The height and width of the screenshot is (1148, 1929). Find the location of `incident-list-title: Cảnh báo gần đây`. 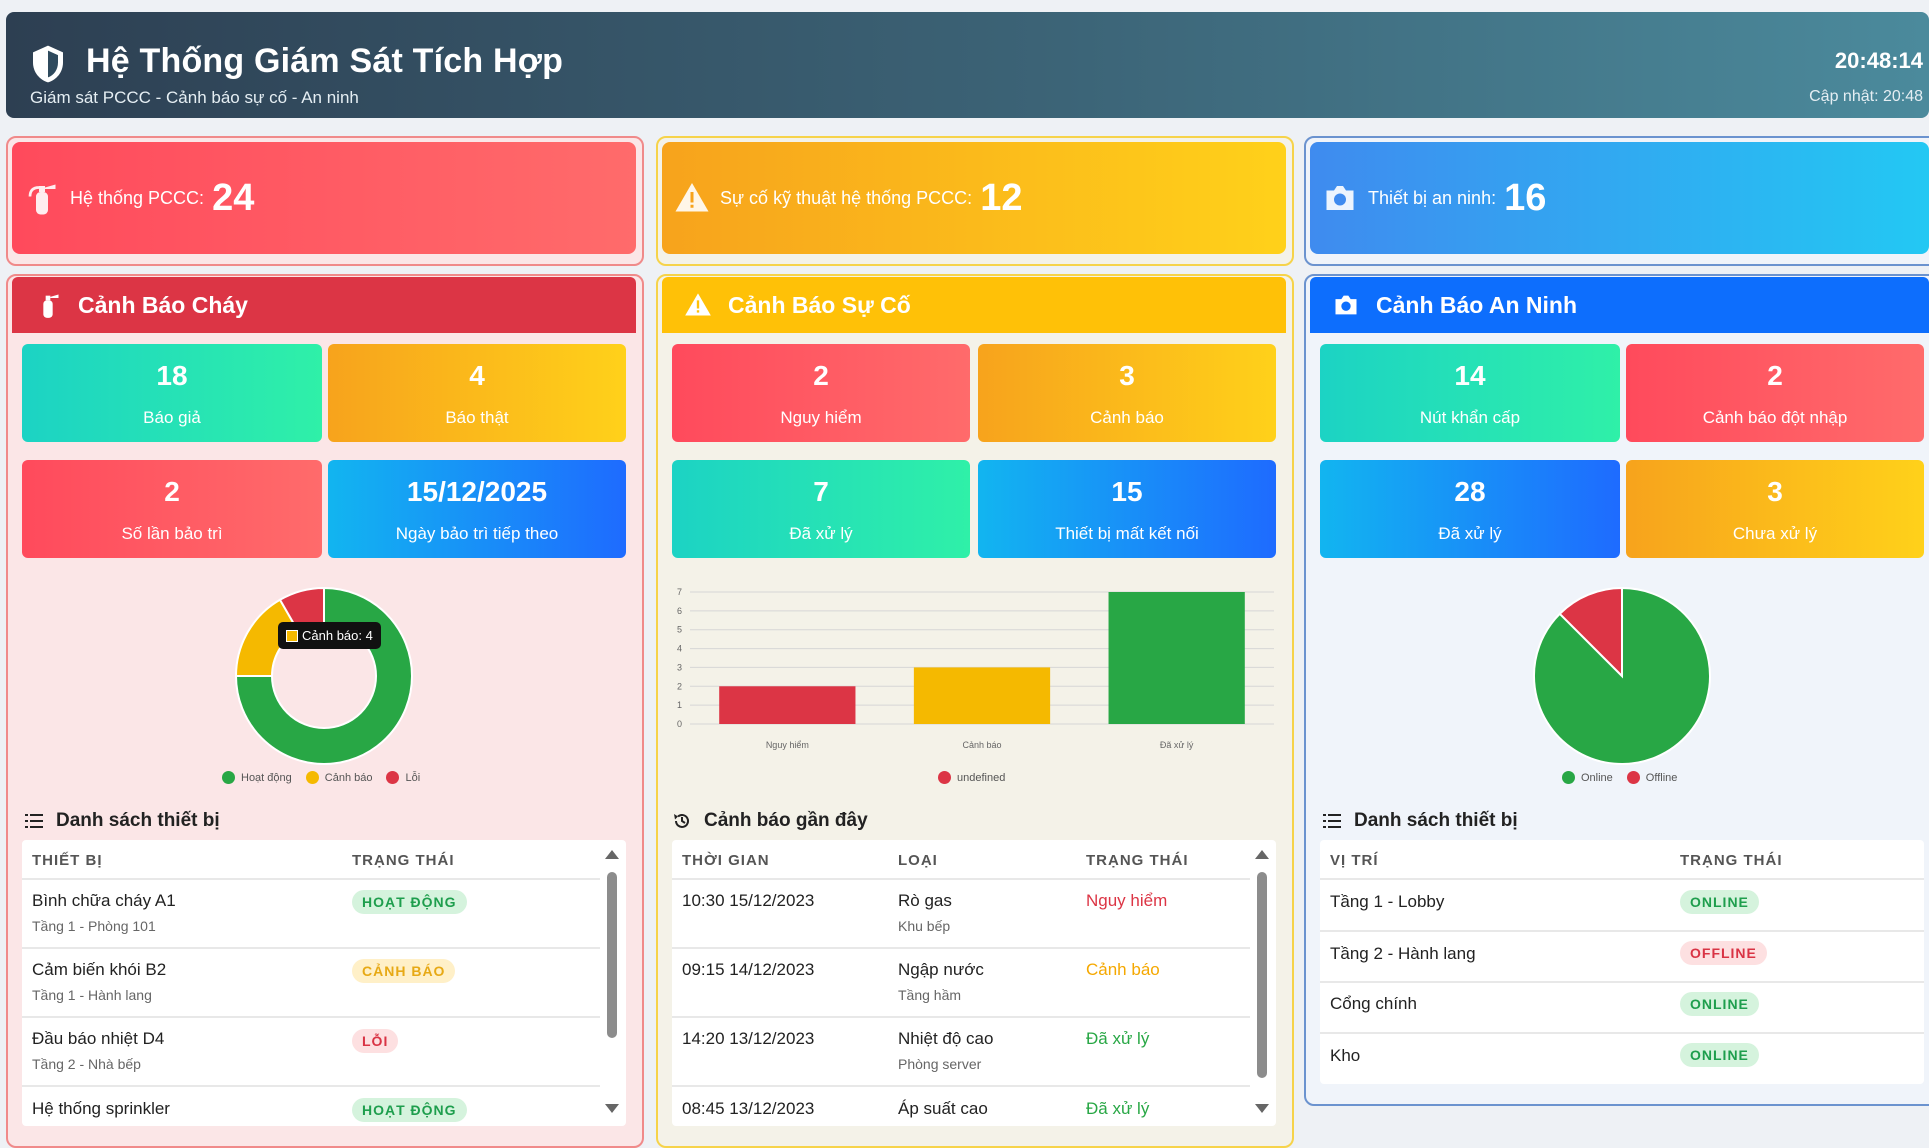

incident-list-title: Cảnh báo gần đây is located at coordinates (770, 821).